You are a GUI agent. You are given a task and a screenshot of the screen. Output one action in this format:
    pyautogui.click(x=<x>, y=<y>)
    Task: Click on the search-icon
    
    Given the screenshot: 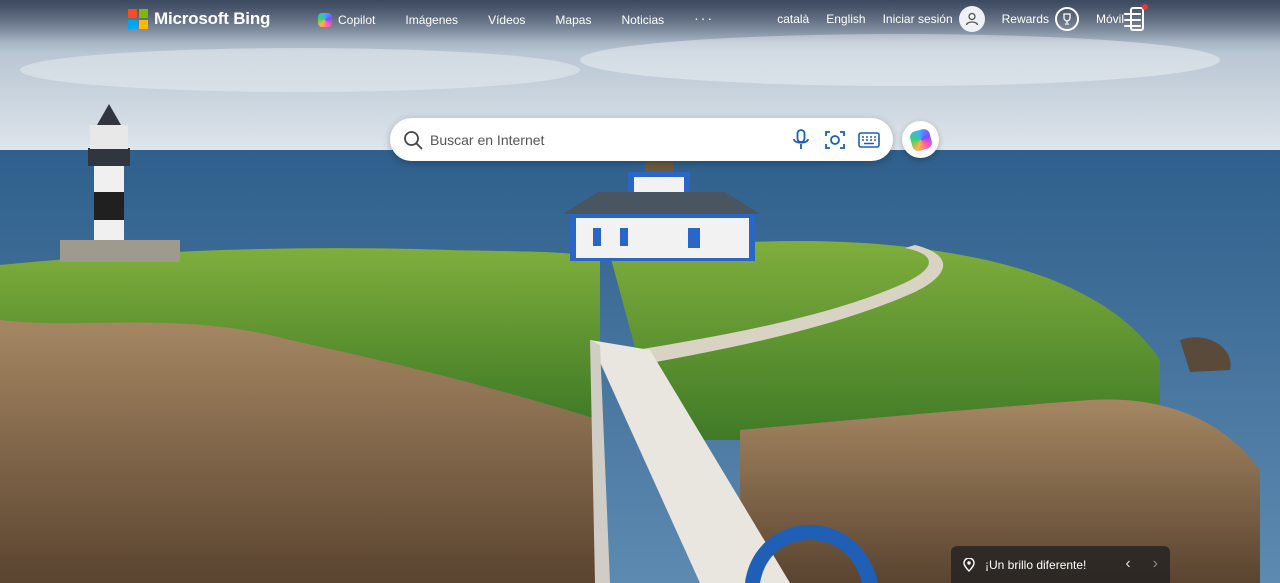 What is the action you would take?
    pyautogui.click(x=413, y=139)
    